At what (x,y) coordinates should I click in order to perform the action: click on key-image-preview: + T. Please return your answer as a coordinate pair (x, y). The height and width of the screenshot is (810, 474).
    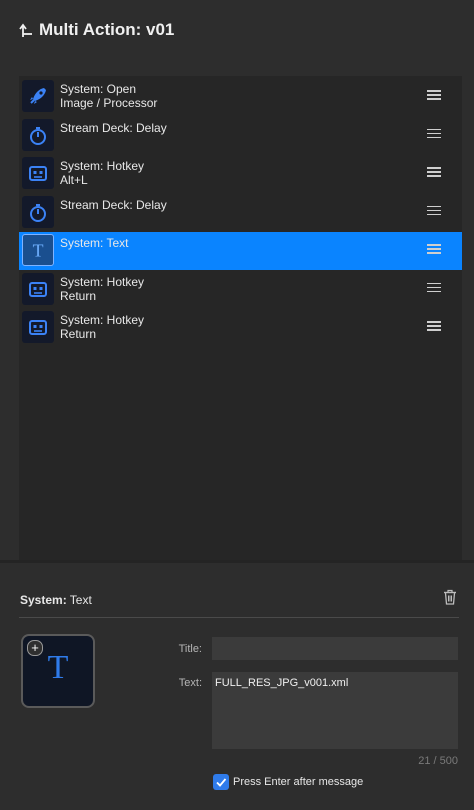
    Looking at the image, I should click on (58, 671).